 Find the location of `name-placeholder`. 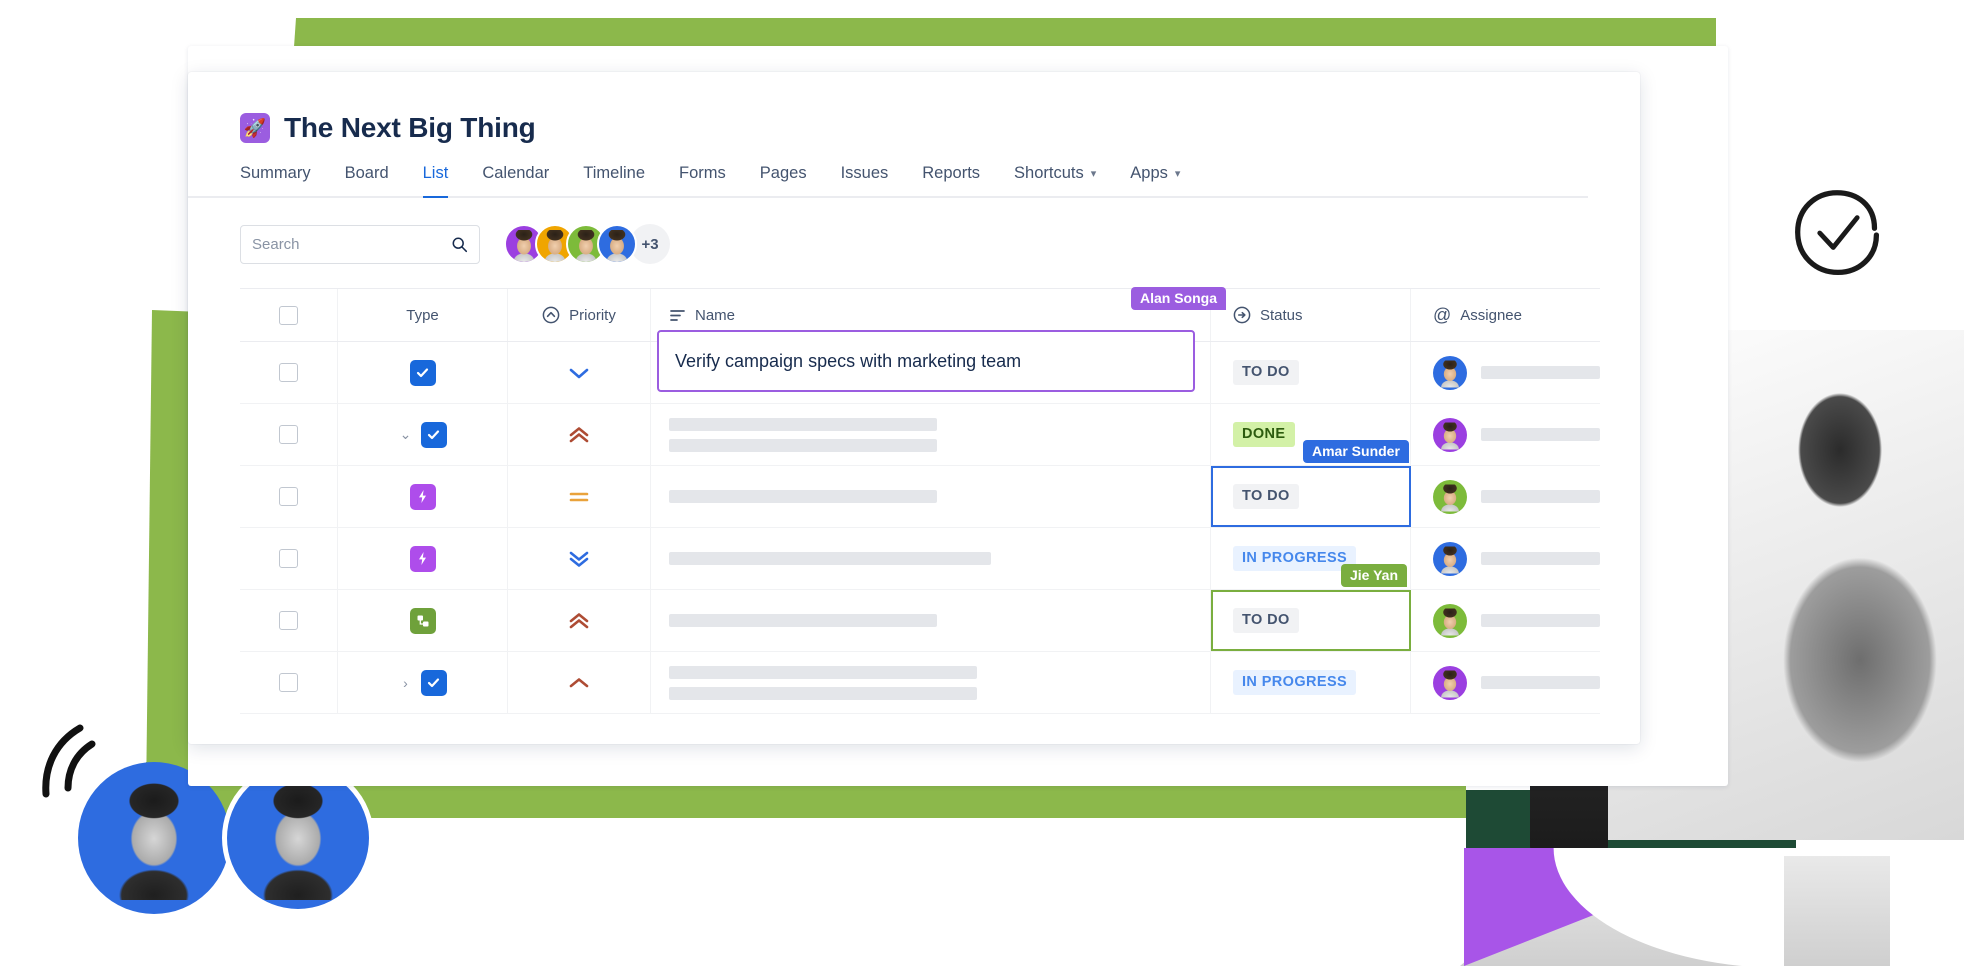

name-placeholder is located at coordinates (823, 672).